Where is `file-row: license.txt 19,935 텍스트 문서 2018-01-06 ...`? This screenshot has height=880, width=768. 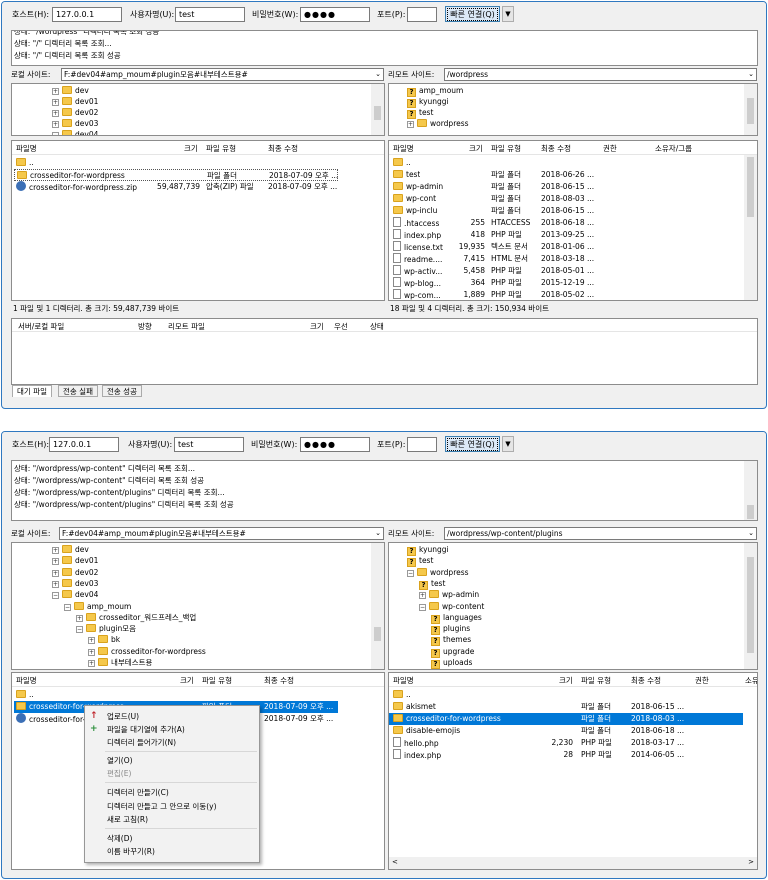 file-row: license.txt 19,935 텍스트 문서 2018-01-06 ... is located at coordinates (566, 247).